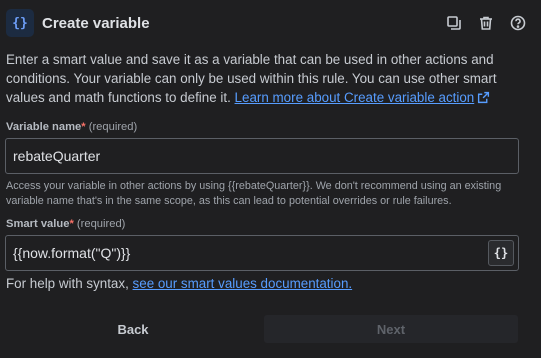 This screenshot has height=358, width=541. What do you see at coordinates (518, 23) in the screenshot?
I see `help-icon` at bounding box center [518, 23].